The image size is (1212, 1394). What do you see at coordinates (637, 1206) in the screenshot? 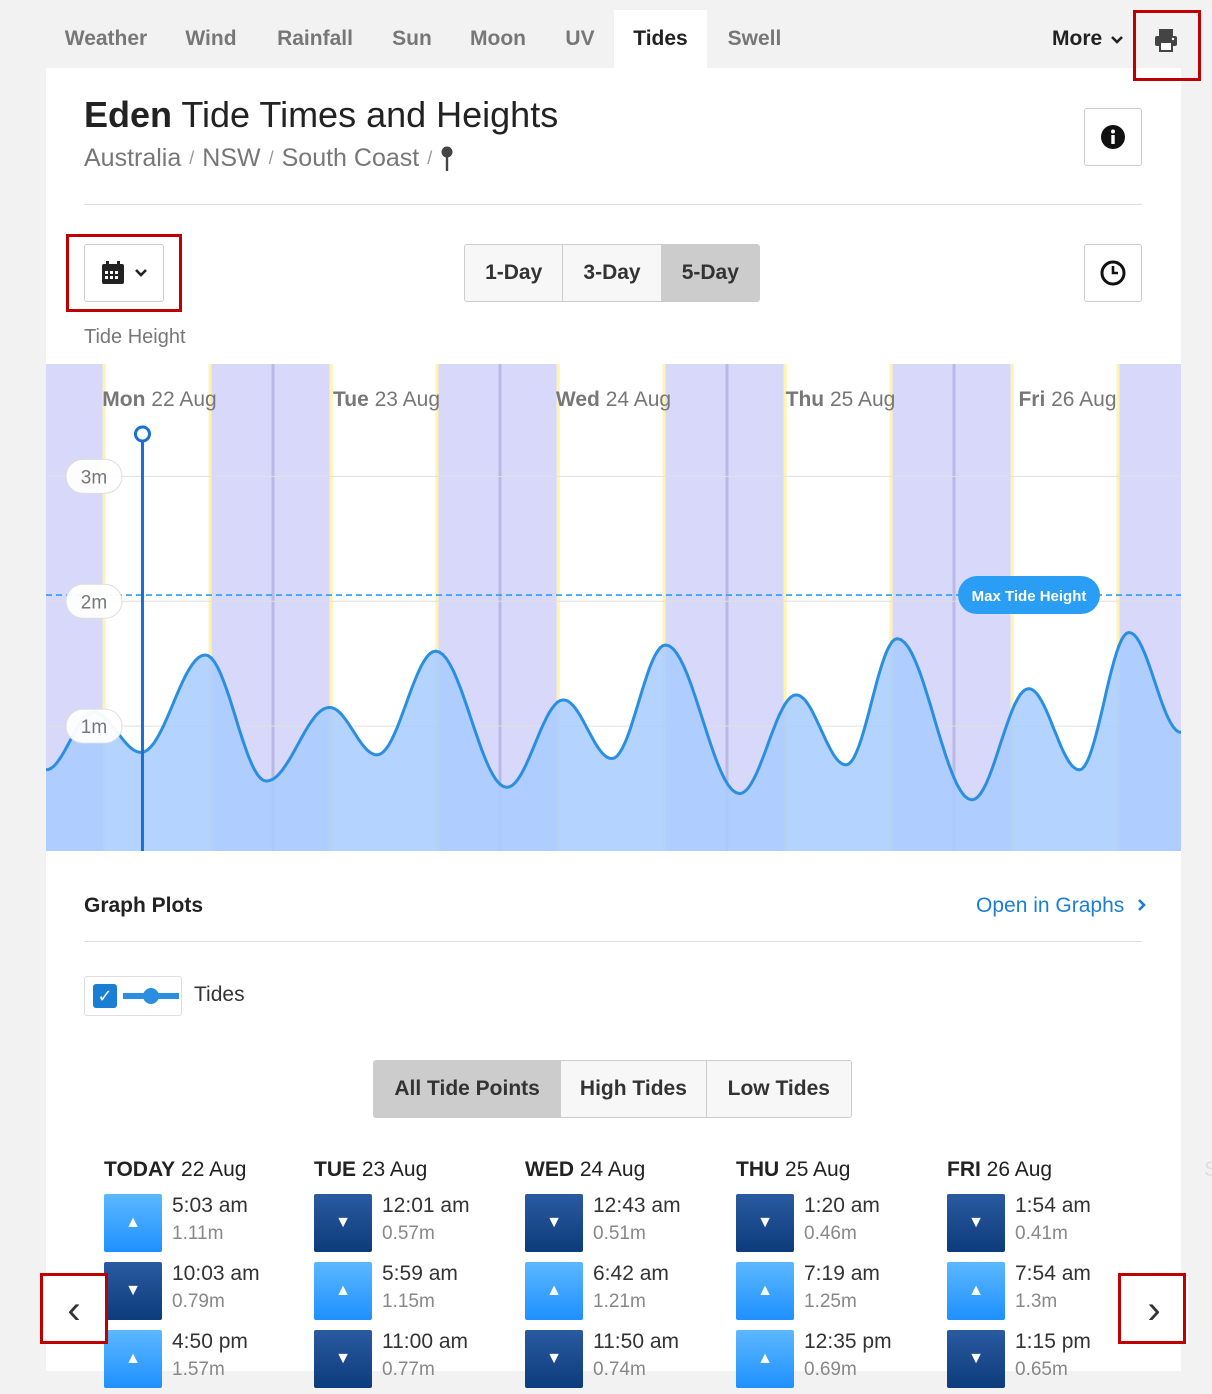
I see `tide-time: 12:43 am` at bounding box center [637, 1206].